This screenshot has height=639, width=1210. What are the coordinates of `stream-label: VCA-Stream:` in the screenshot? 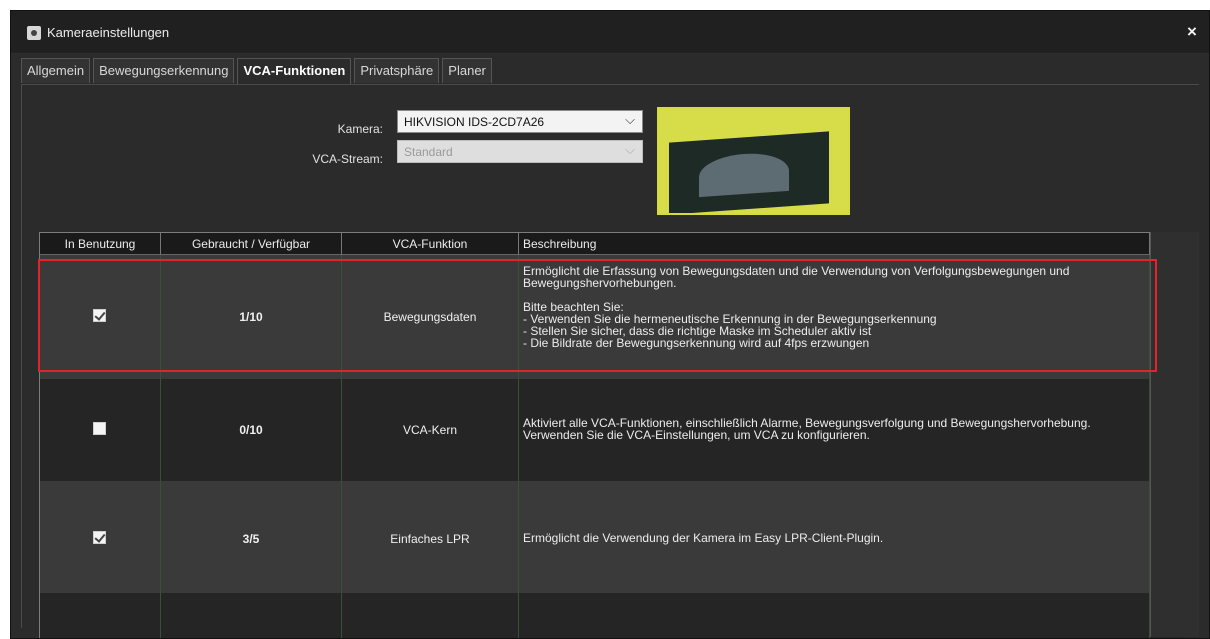 It's located at (347, 159).